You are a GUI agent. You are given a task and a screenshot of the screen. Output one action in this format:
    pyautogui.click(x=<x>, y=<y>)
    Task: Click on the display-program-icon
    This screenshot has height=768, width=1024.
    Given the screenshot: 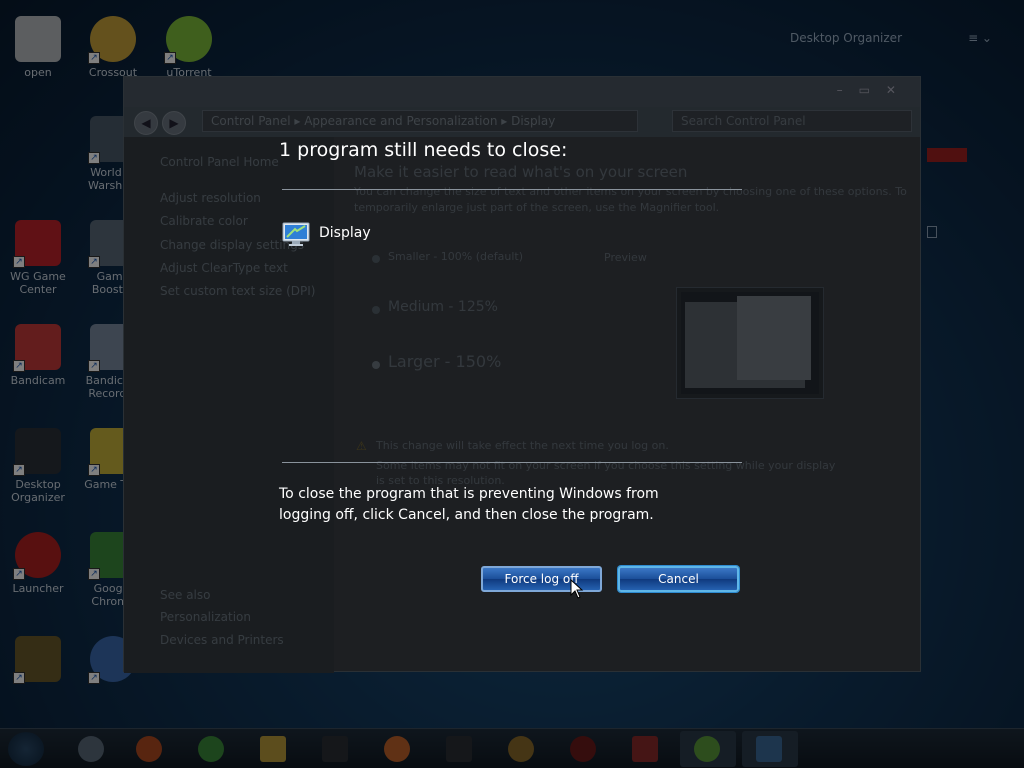 What is the action you would take?
    pyautogui.click(x=296, y=234)
    